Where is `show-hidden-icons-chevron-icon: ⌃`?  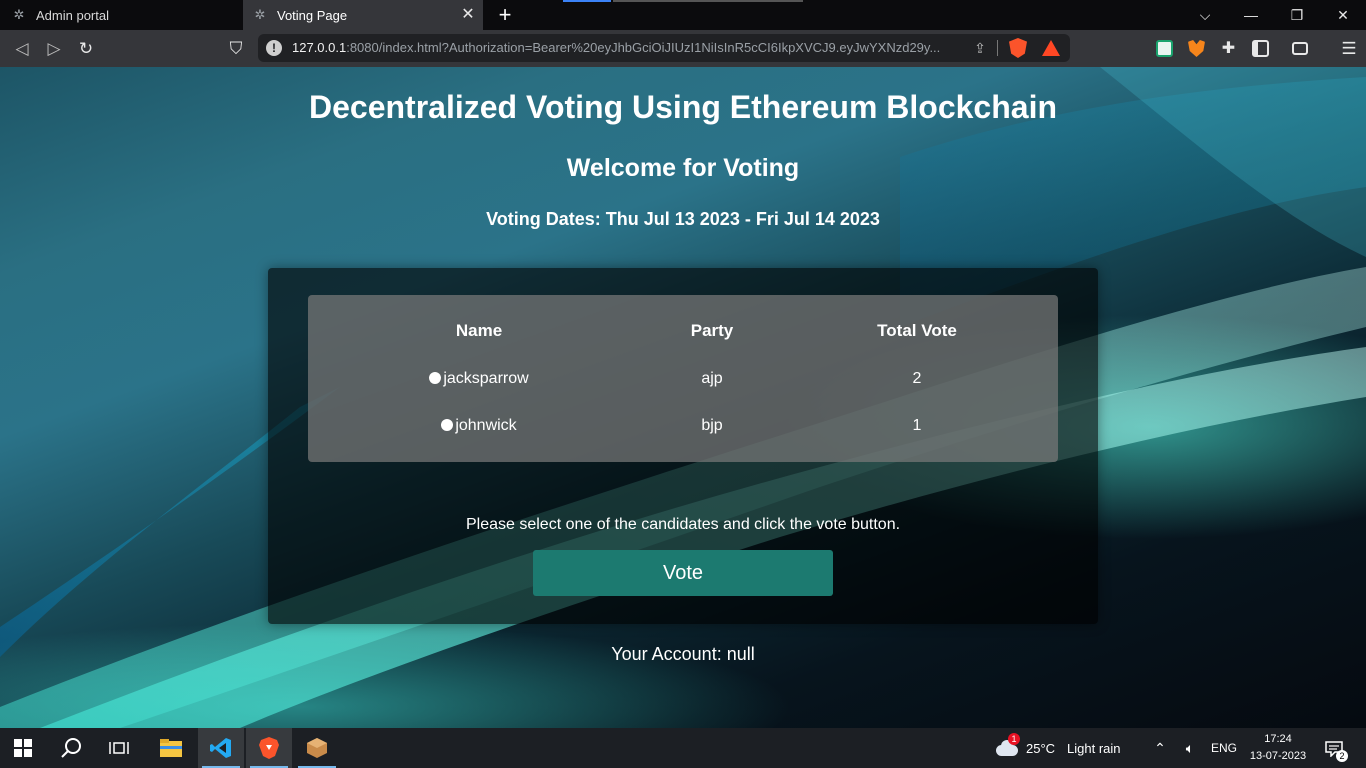
show-hidden-icons-chevron-icon: ⌃ is located at coordinates (1160, 748).